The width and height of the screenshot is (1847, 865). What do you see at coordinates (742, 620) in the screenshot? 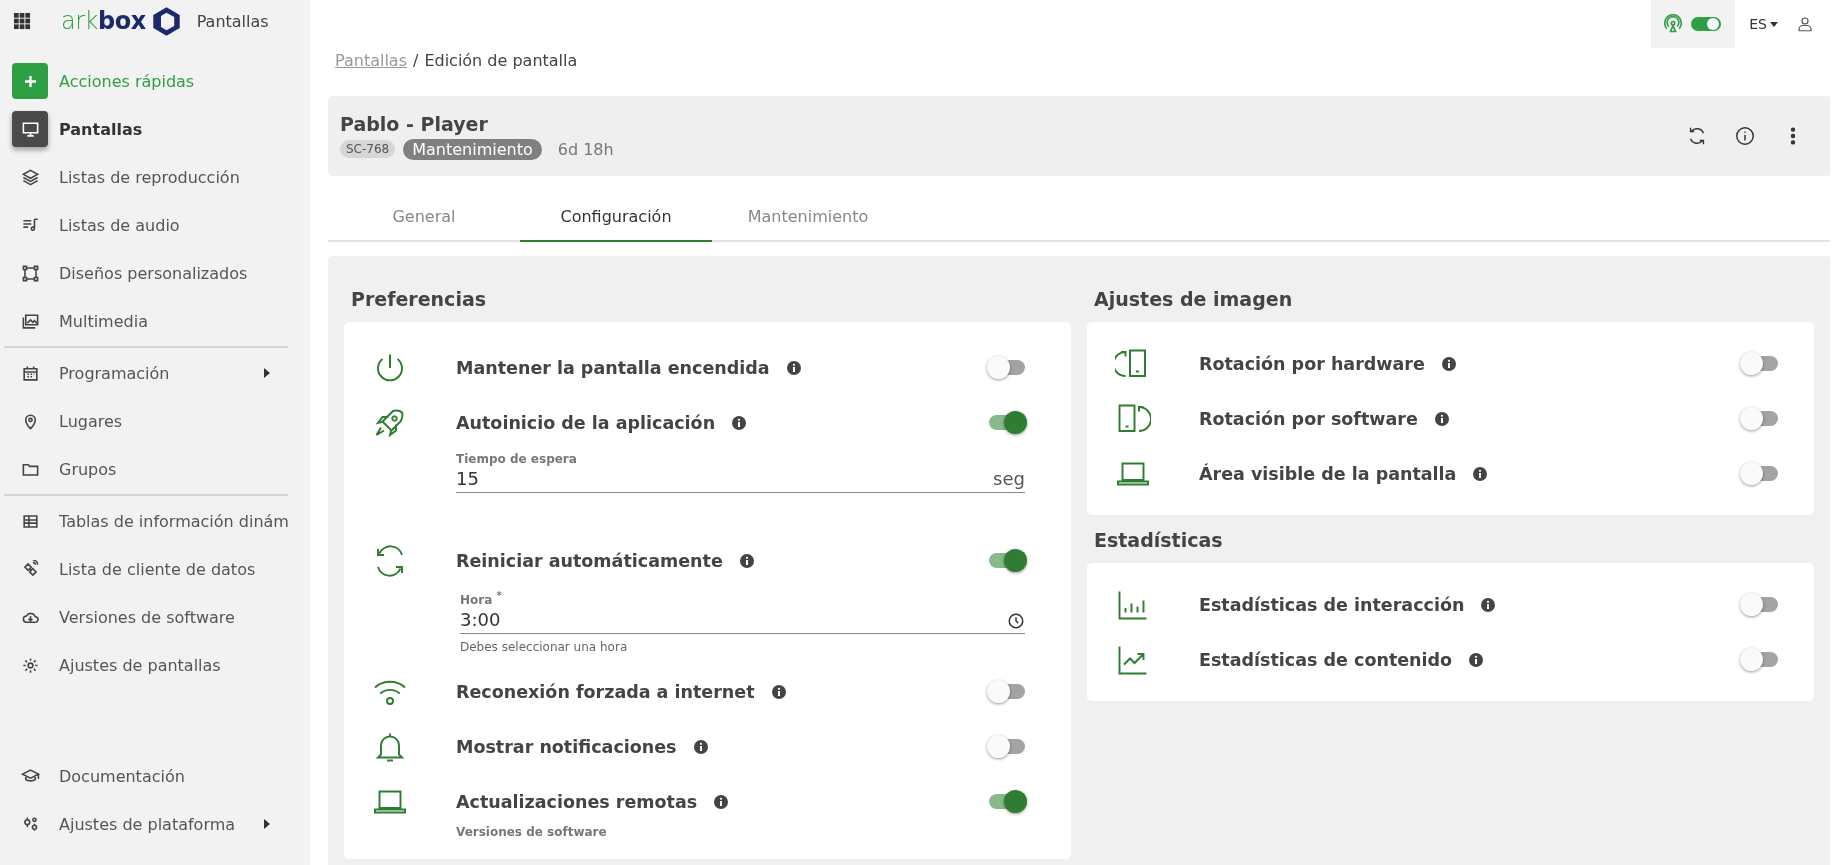
I see `time-field: 3:00` at bounding box center [742, 620].